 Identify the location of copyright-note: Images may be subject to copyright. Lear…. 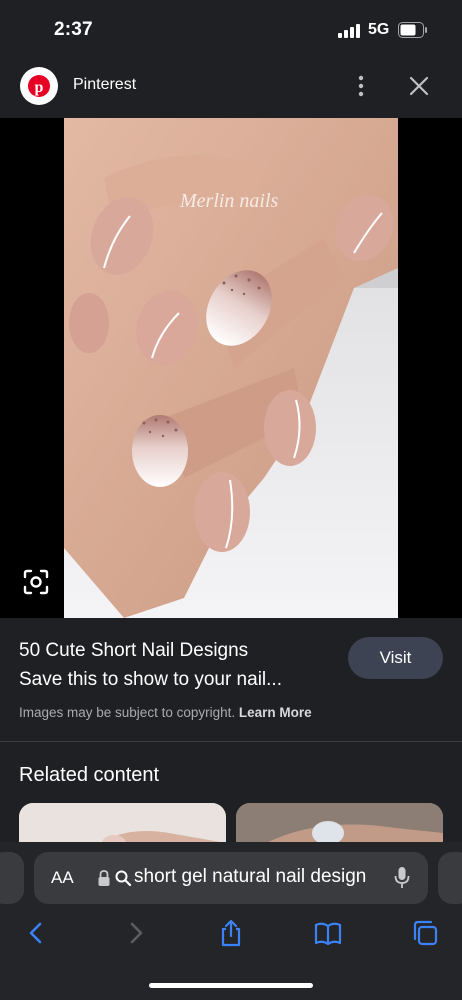
(165, 712).